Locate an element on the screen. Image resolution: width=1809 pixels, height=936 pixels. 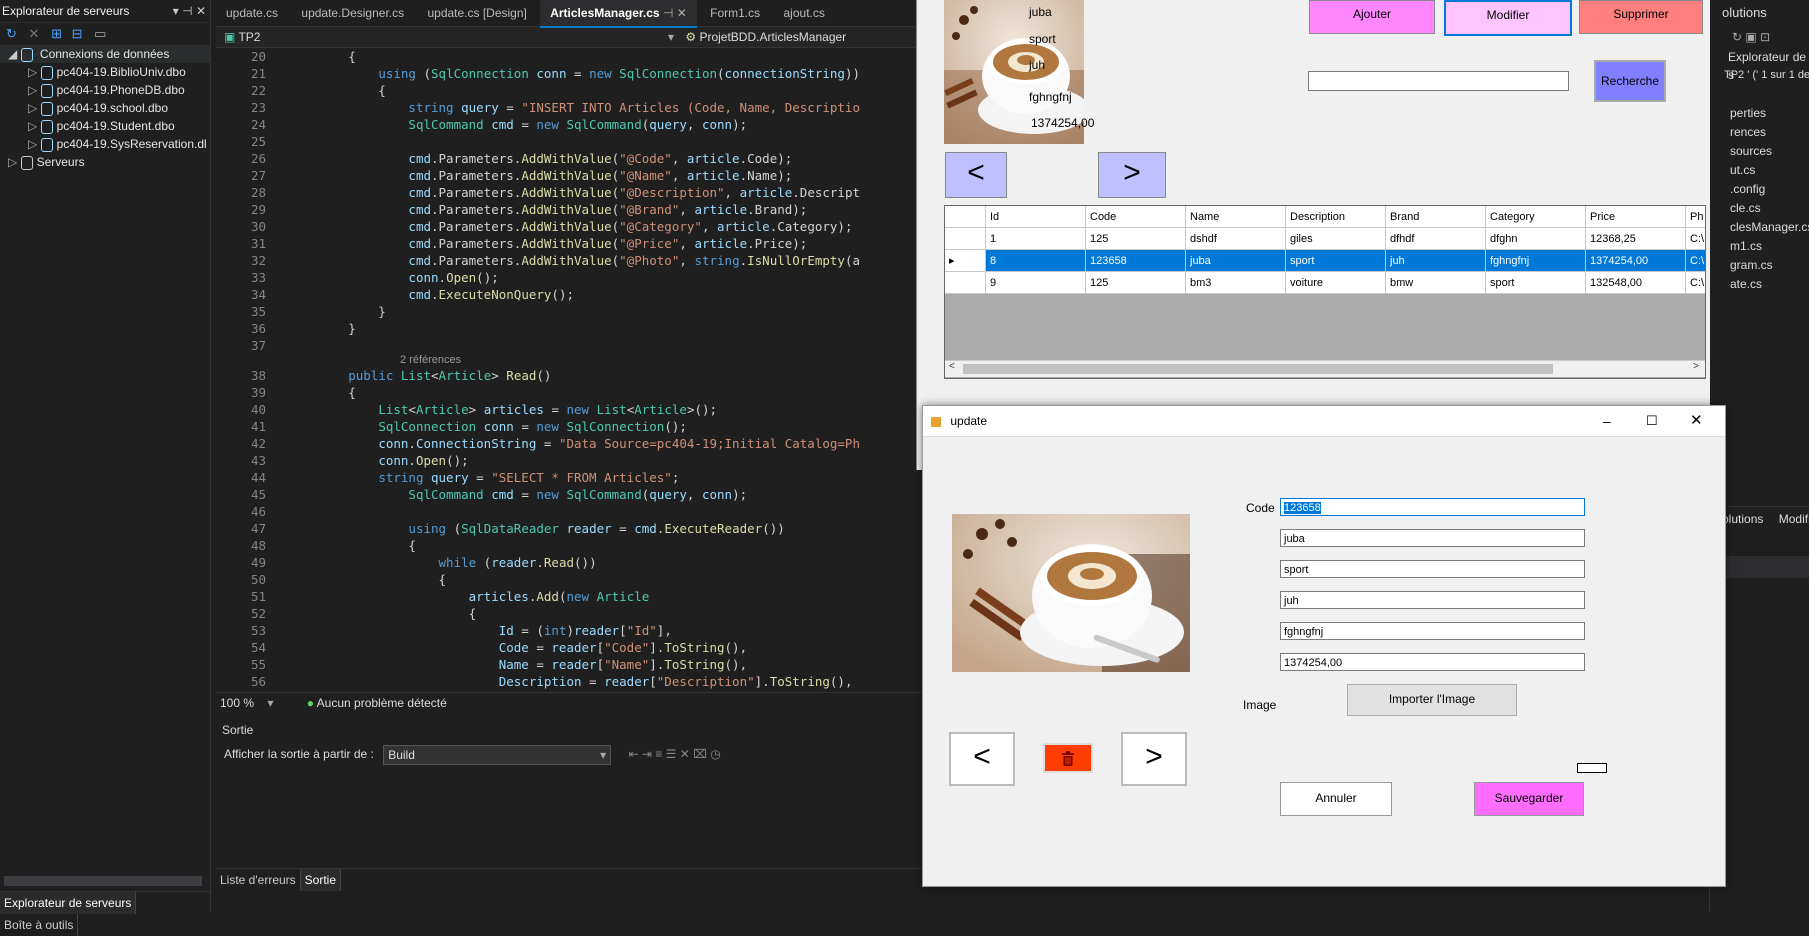
cell-id: 9 is located at coordinates (1036, 283).